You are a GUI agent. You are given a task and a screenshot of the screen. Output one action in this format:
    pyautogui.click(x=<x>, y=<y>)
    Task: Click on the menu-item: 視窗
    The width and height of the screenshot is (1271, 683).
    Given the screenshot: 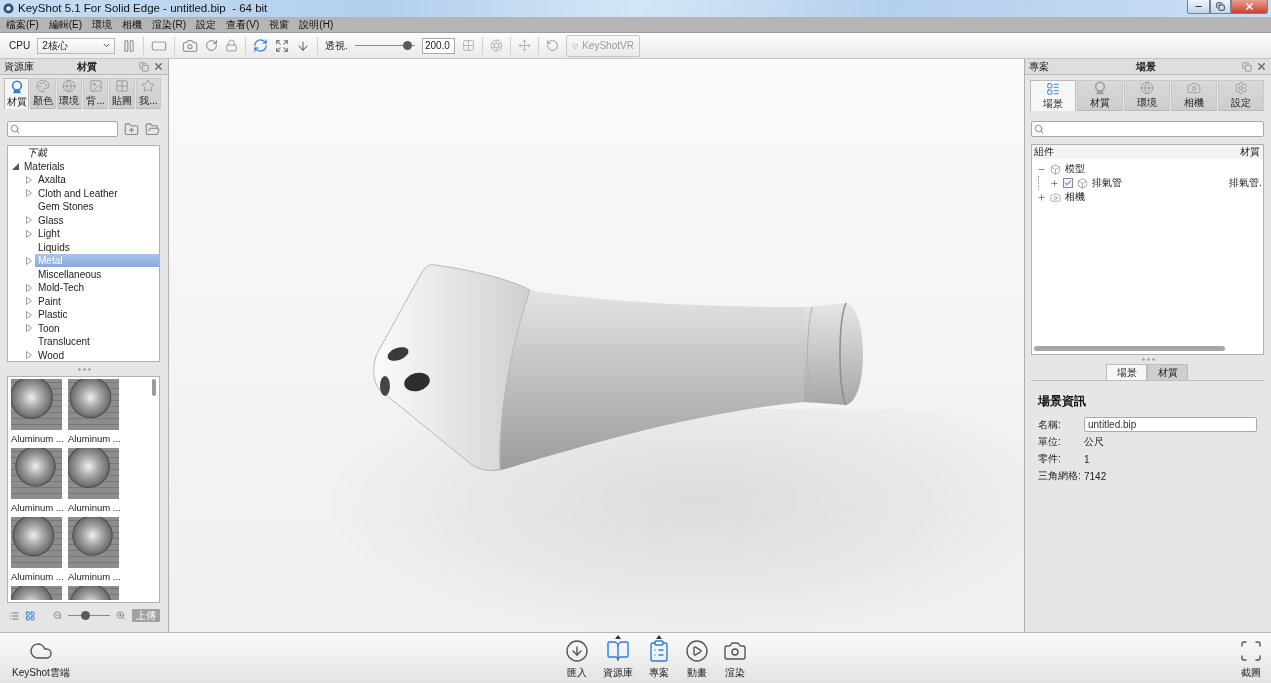 What is the action you would take?
    pyautogui.click(x=279, y=24)
    